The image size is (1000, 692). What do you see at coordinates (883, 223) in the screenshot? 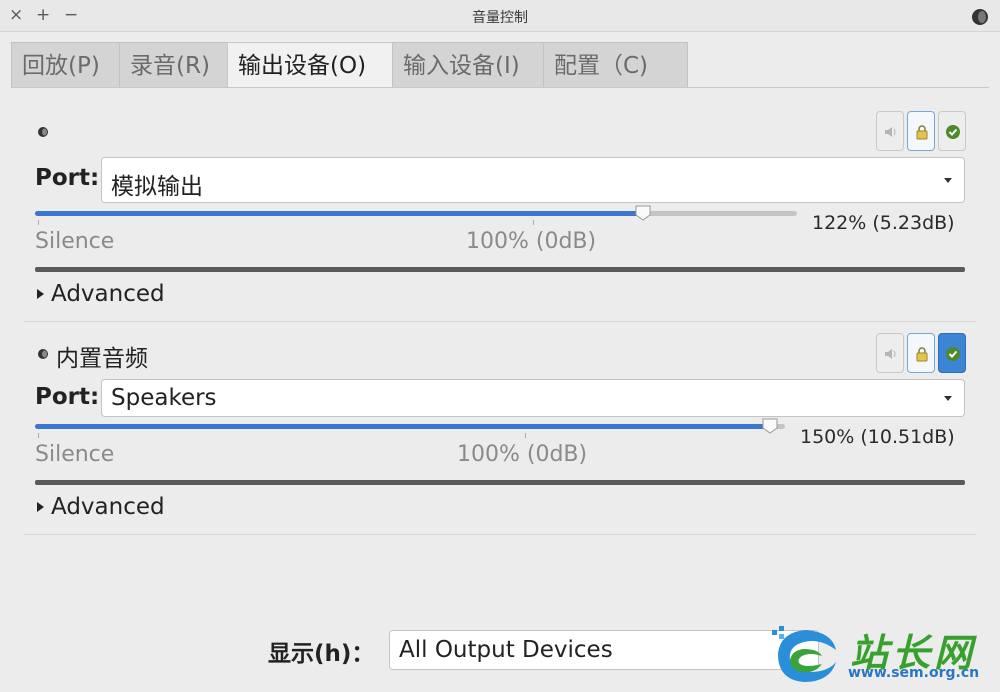
I see `volume-readout: 122% (5.23dB)` at bounding box center [883, 223].